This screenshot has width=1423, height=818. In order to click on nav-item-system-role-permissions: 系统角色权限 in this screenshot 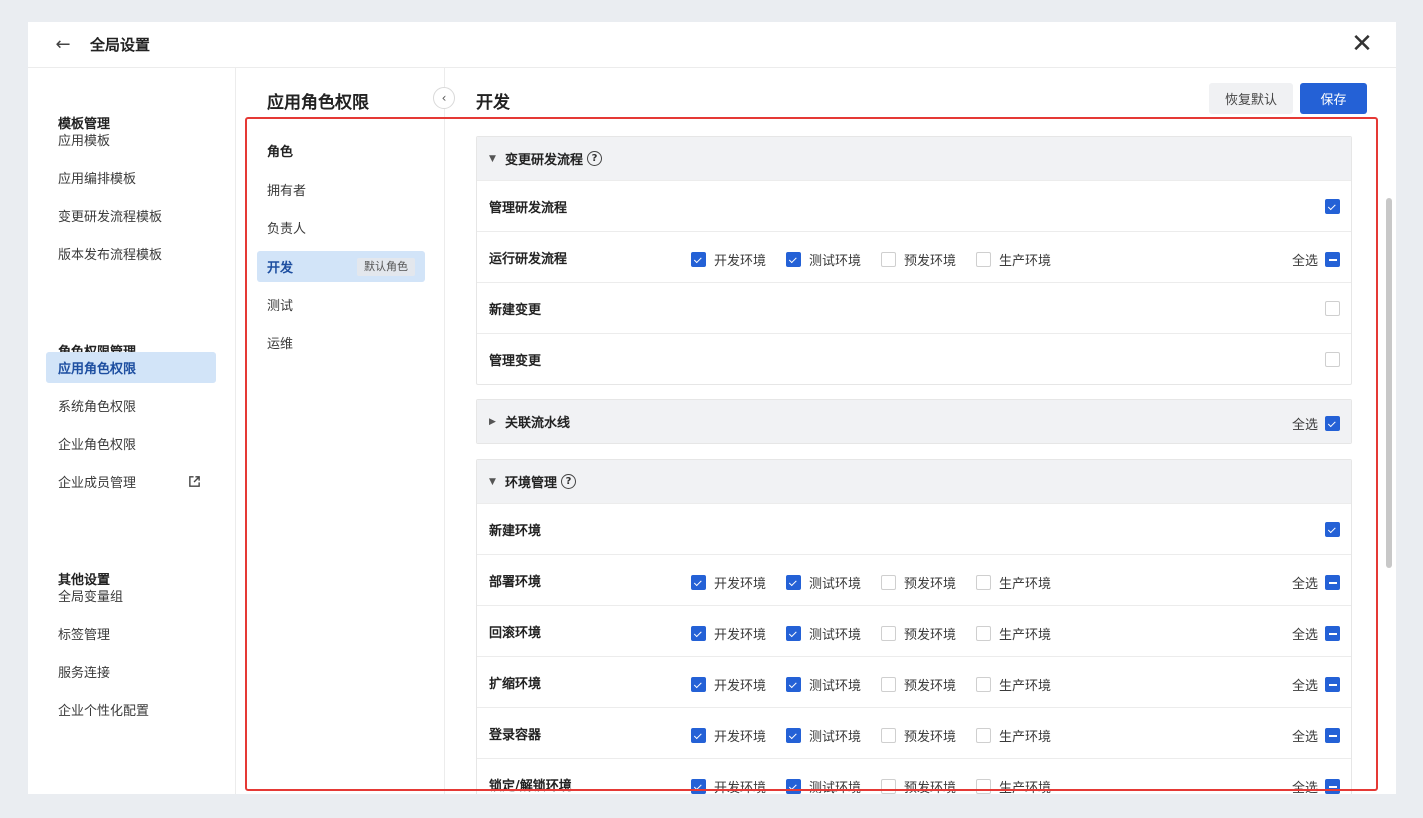, I will do `click(131, 405)`.